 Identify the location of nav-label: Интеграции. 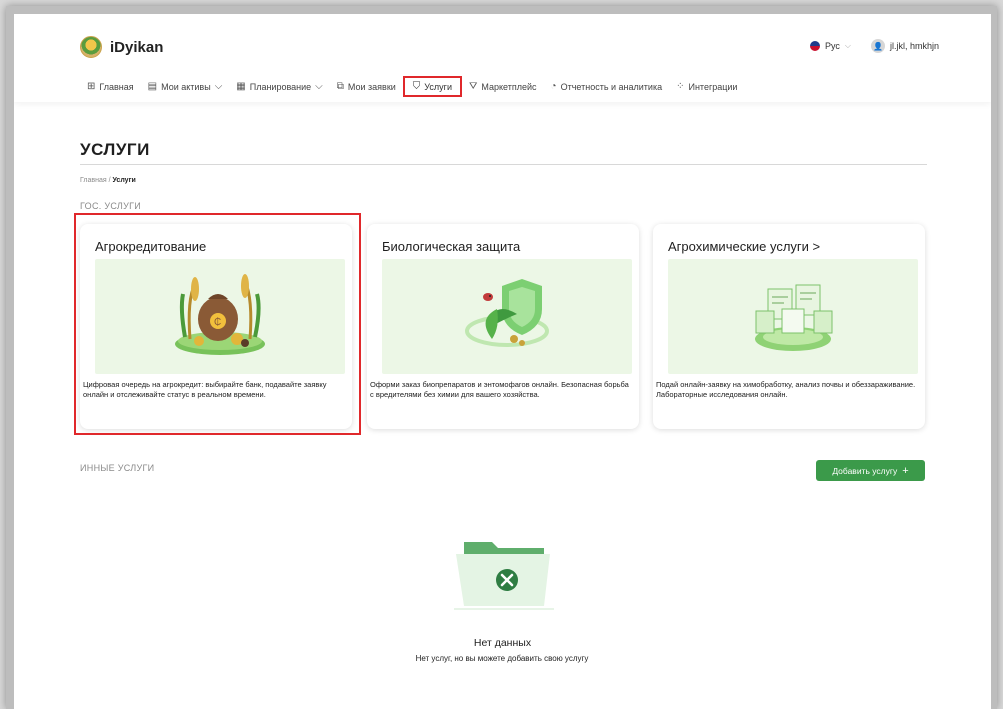
(713, 86).